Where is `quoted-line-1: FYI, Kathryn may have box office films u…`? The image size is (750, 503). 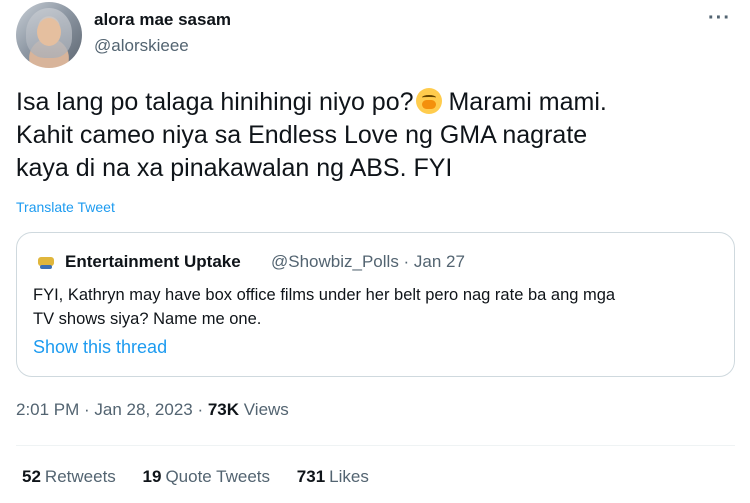
quoted-line-1: FYI, Kathryn may have box office films u… is located at coordinates (324, 295).